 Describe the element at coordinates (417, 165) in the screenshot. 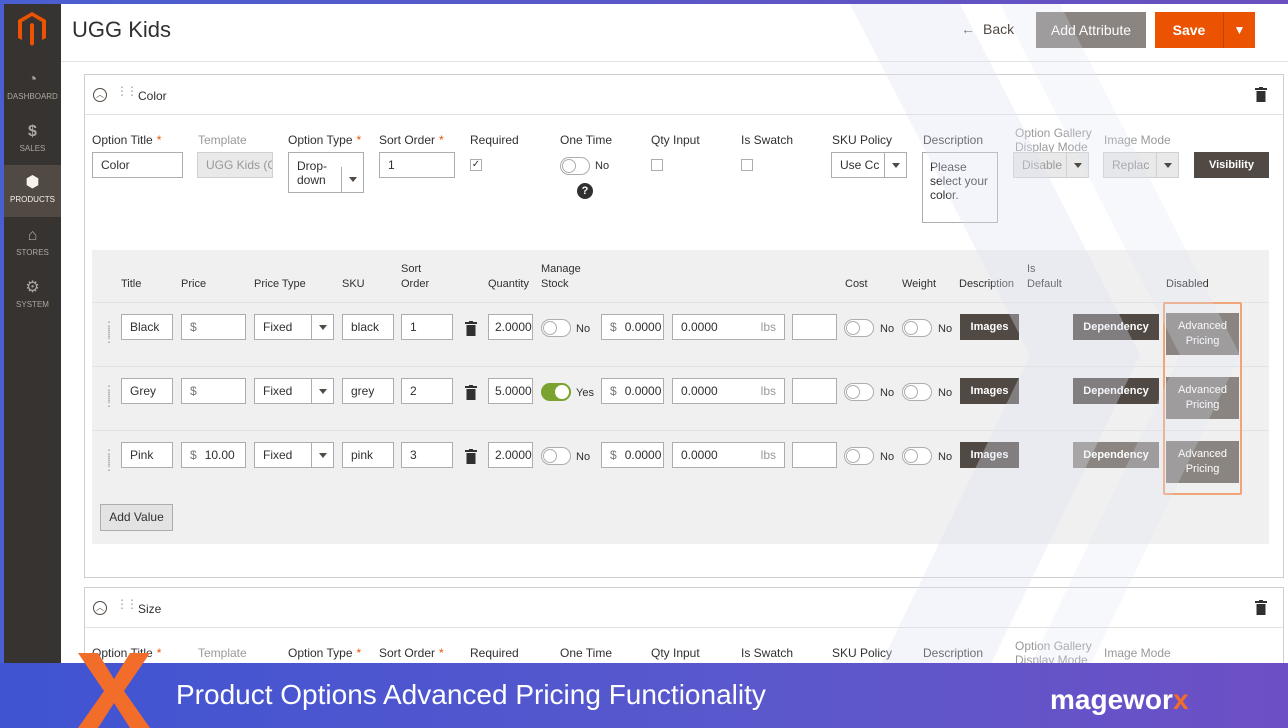

I see `sort-order-input: 1` at that location.